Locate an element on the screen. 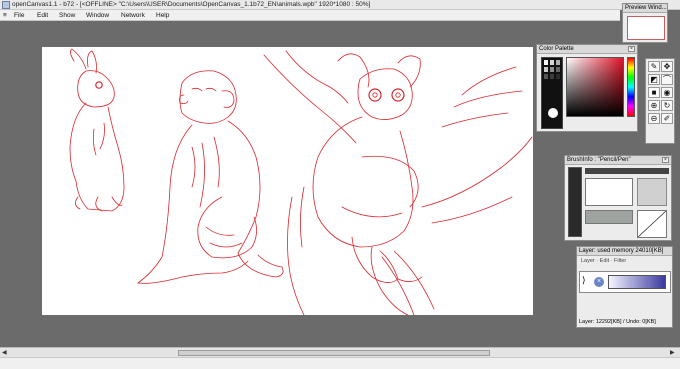  layer-menu: Layer · Edit · Filter is located at coordinates (604, 261).